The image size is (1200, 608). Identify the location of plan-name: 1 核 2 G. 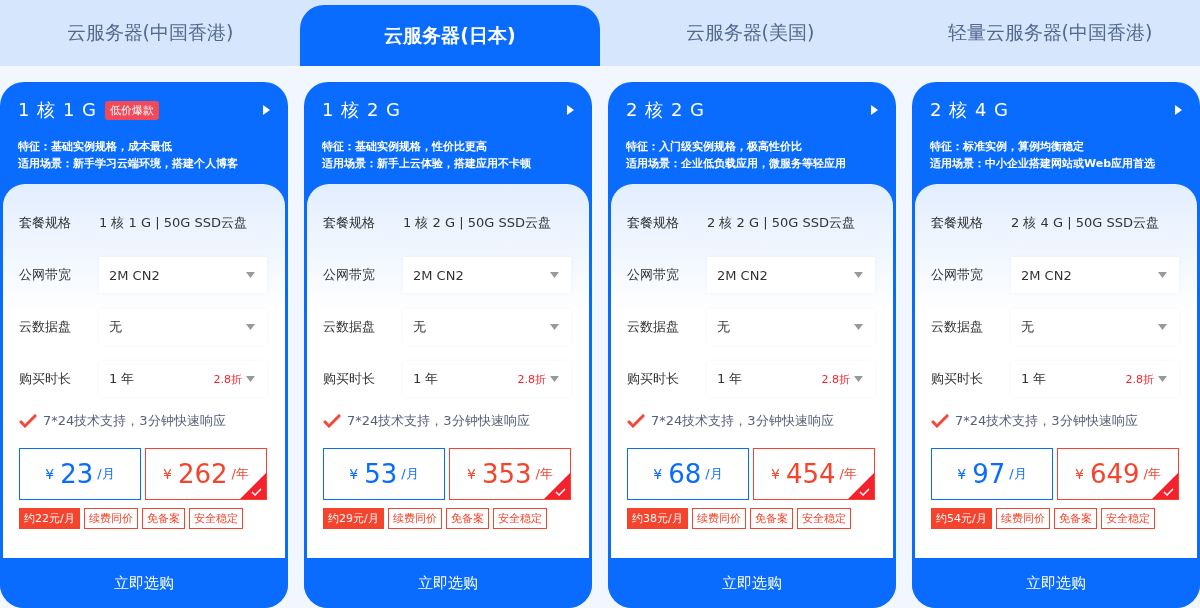
(362, 110).